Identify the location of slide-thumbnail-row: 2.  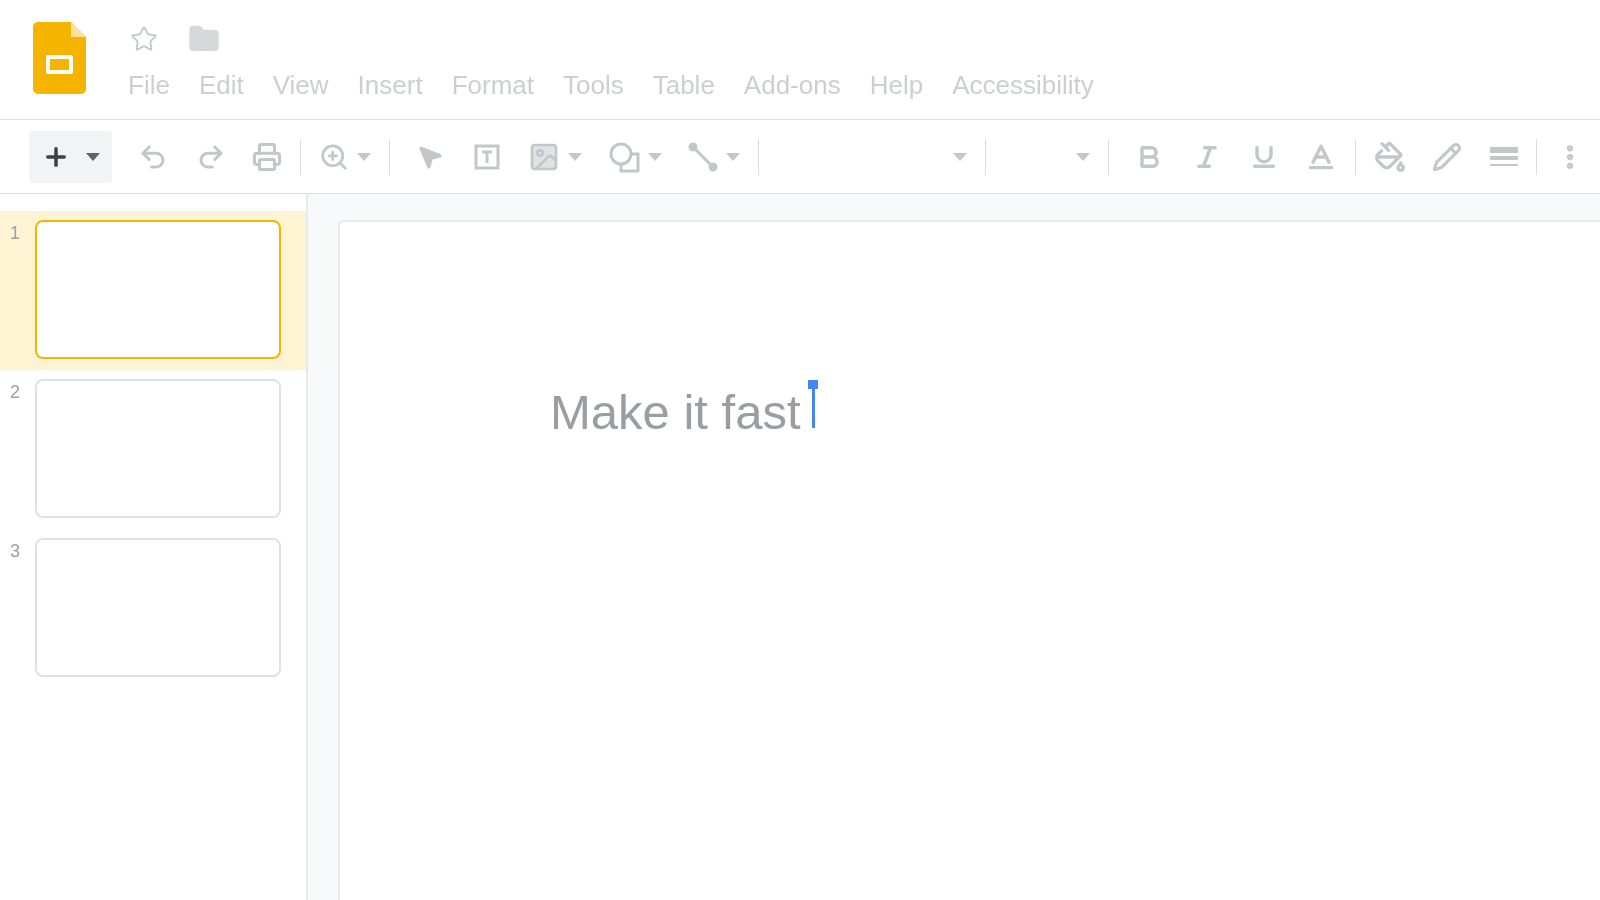
(153, 449).